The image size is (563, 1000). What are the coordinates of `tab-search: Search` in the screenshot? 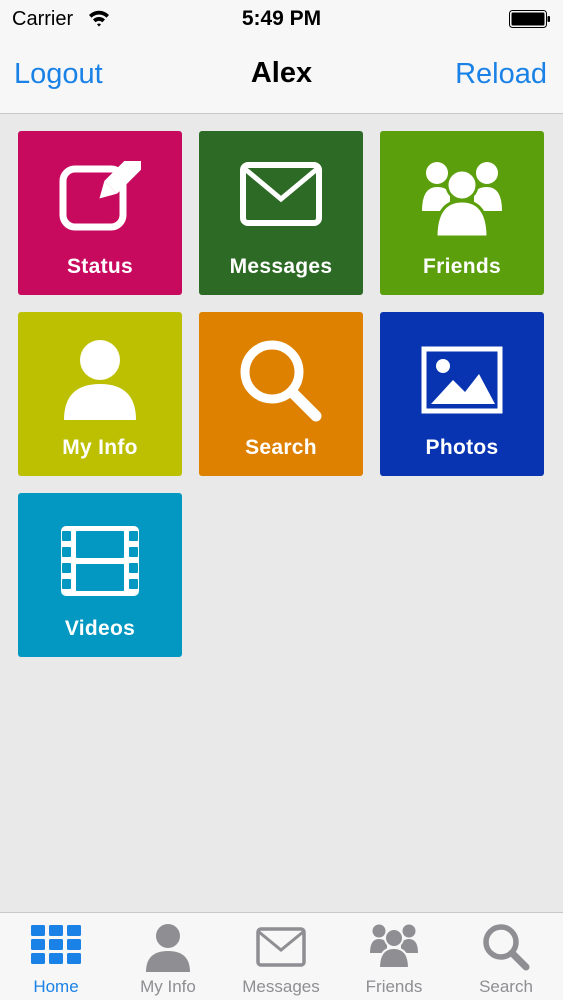 It's located at (506, 956).